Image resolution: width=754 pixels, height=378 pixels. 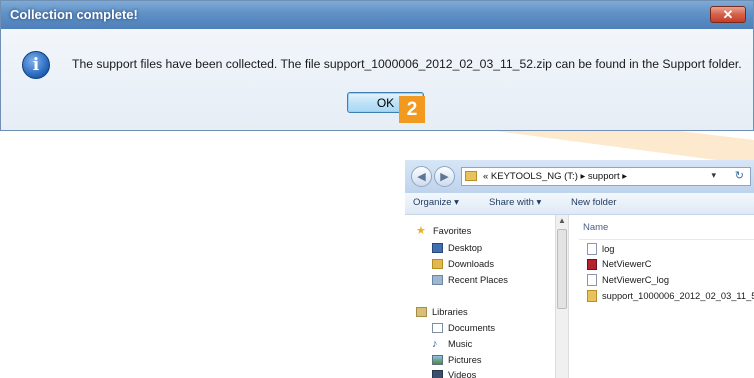 I want to click on organize-menu: Organize ▾, so click(x=436, y=202).